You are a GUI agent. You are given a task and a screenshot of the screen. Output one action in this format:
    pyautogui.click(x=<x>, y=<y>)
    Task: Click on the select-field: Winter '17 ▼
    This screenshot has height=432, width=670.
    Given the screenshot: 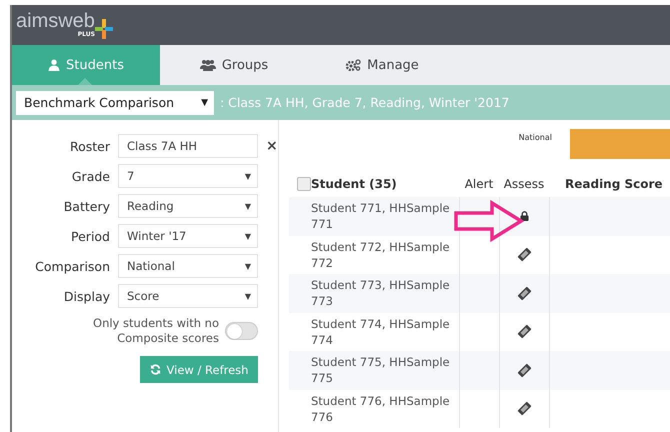 What is the action you would take?
    pyautogui.click(x=188, y=236)
    